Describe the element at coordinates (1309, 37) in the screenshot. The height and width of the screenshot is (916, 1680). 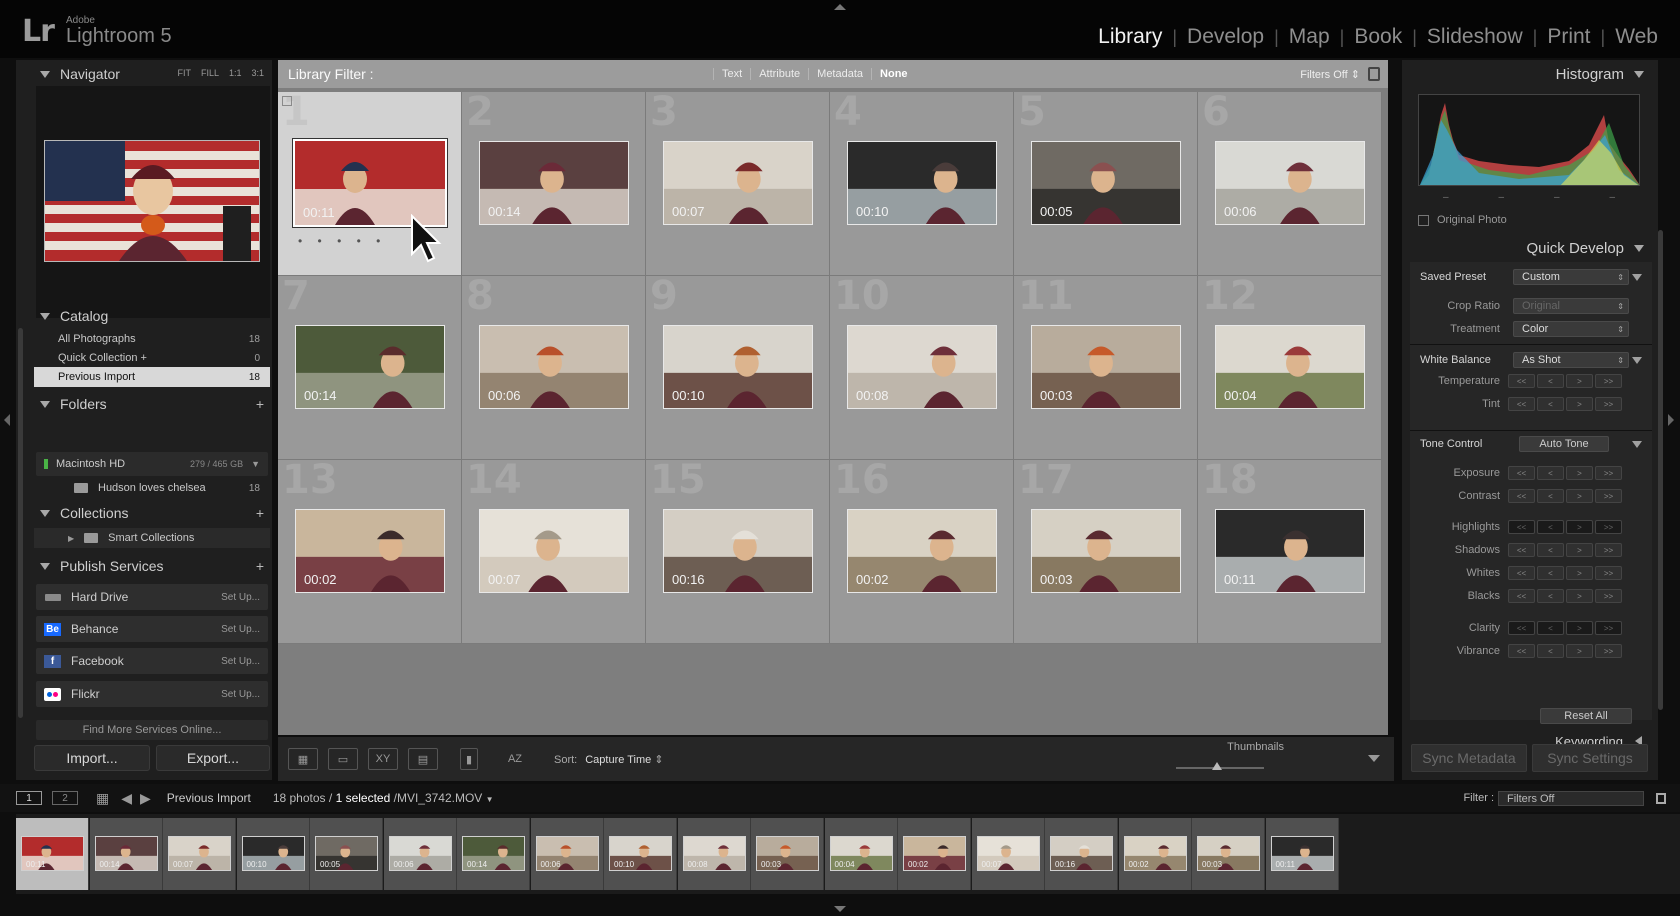
I see `module-map: Map` at that location.